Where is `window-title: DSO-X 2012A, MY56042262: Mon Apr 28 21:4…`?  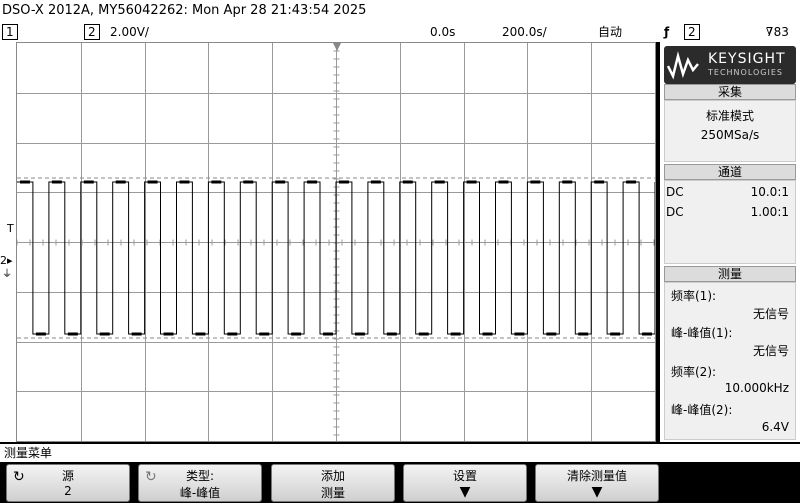 window-title: DSO-X 2012A, MY56042262: Mon Apr 28 21:4… is located at coordinates (400, 11).